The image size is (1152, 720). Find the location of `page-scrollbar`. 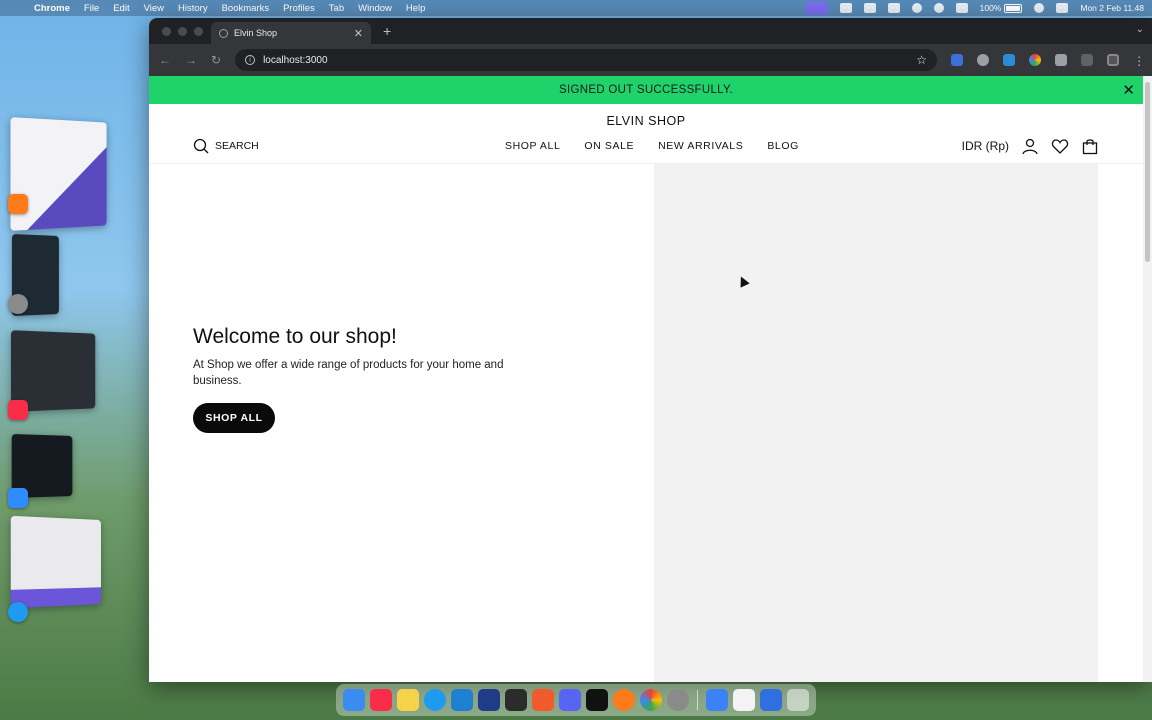

page-scrollbar is located at coordinates (1147, 379).